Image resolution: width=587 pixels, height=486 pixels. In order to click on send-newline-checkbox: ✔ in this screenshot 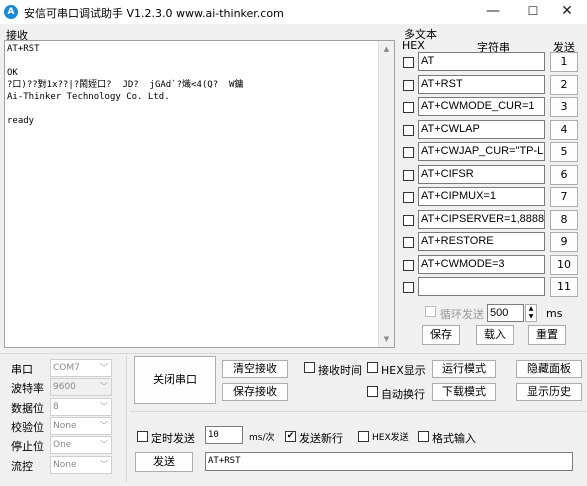, I will do `click(290, 436)`.